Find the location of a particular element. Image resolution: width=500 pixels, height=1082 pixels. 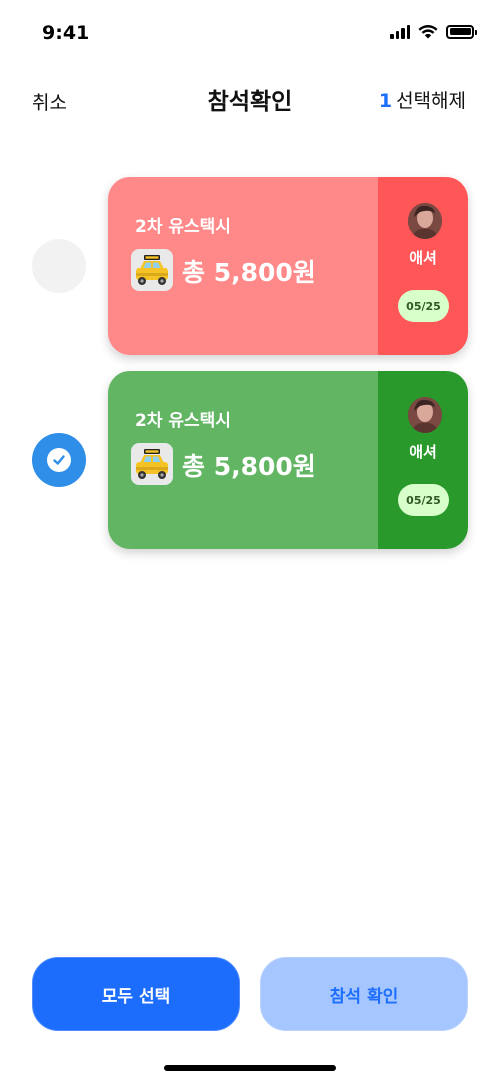

home-indicator is located at coordinates (250, 1068).